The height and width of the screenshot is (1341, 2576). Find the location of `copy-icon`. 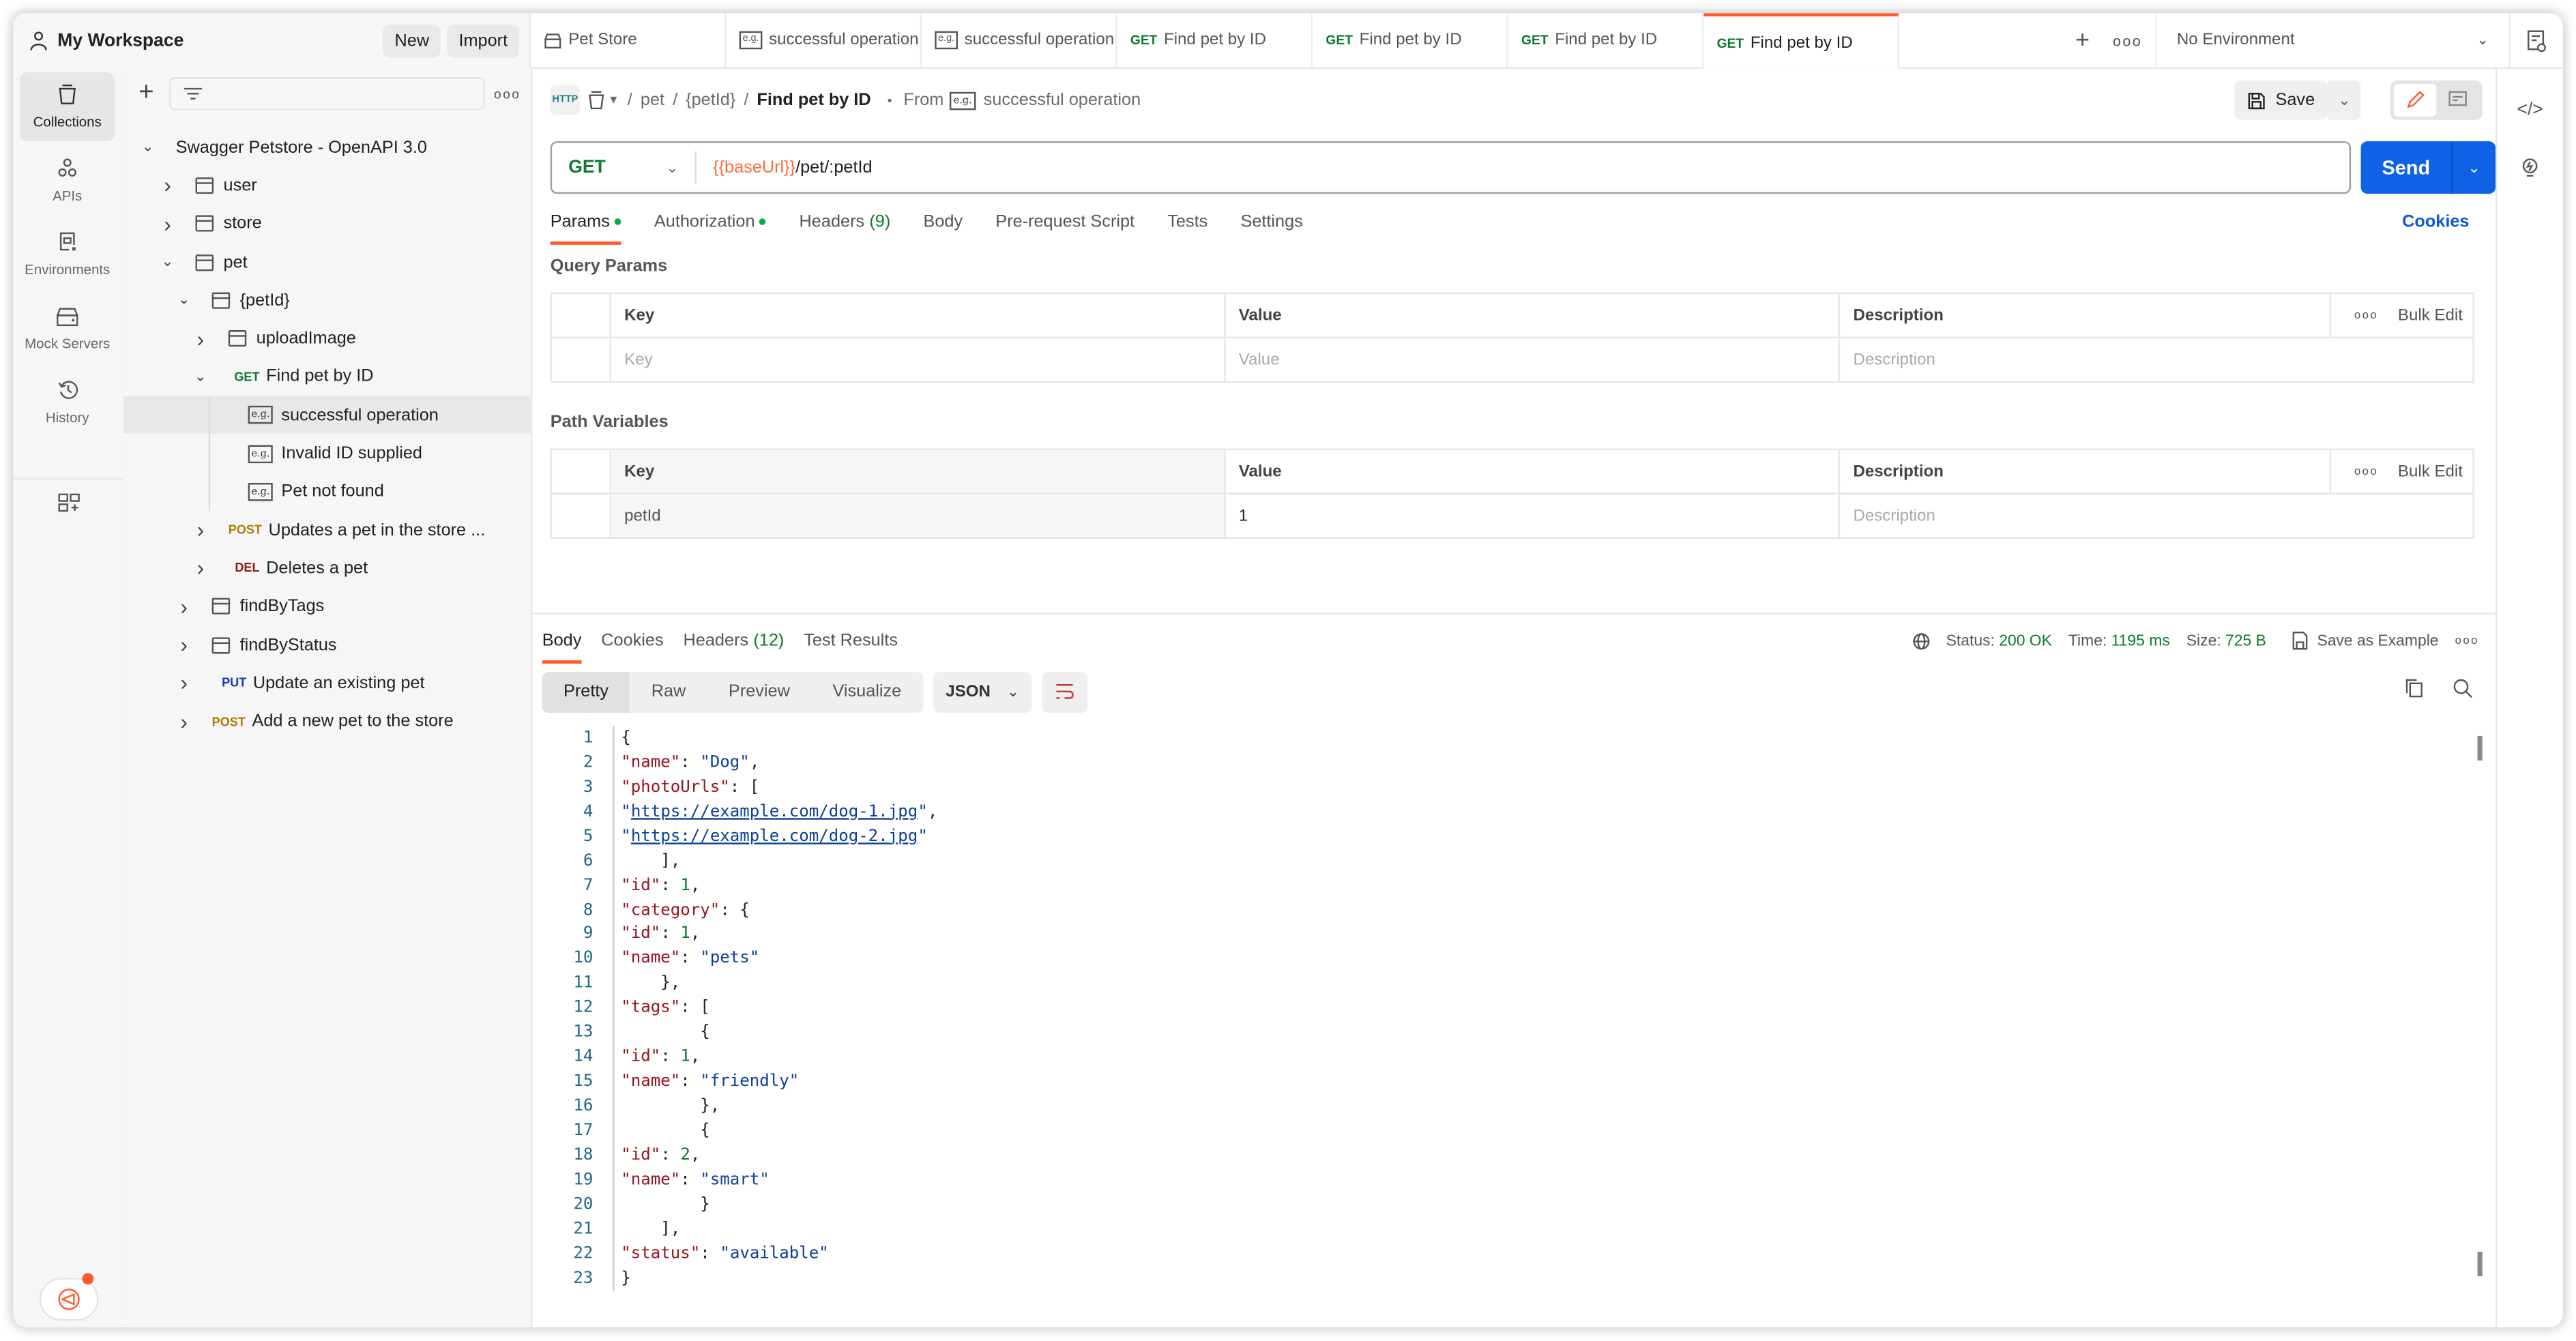

copy-icon is located at coordinates (2414, 688).